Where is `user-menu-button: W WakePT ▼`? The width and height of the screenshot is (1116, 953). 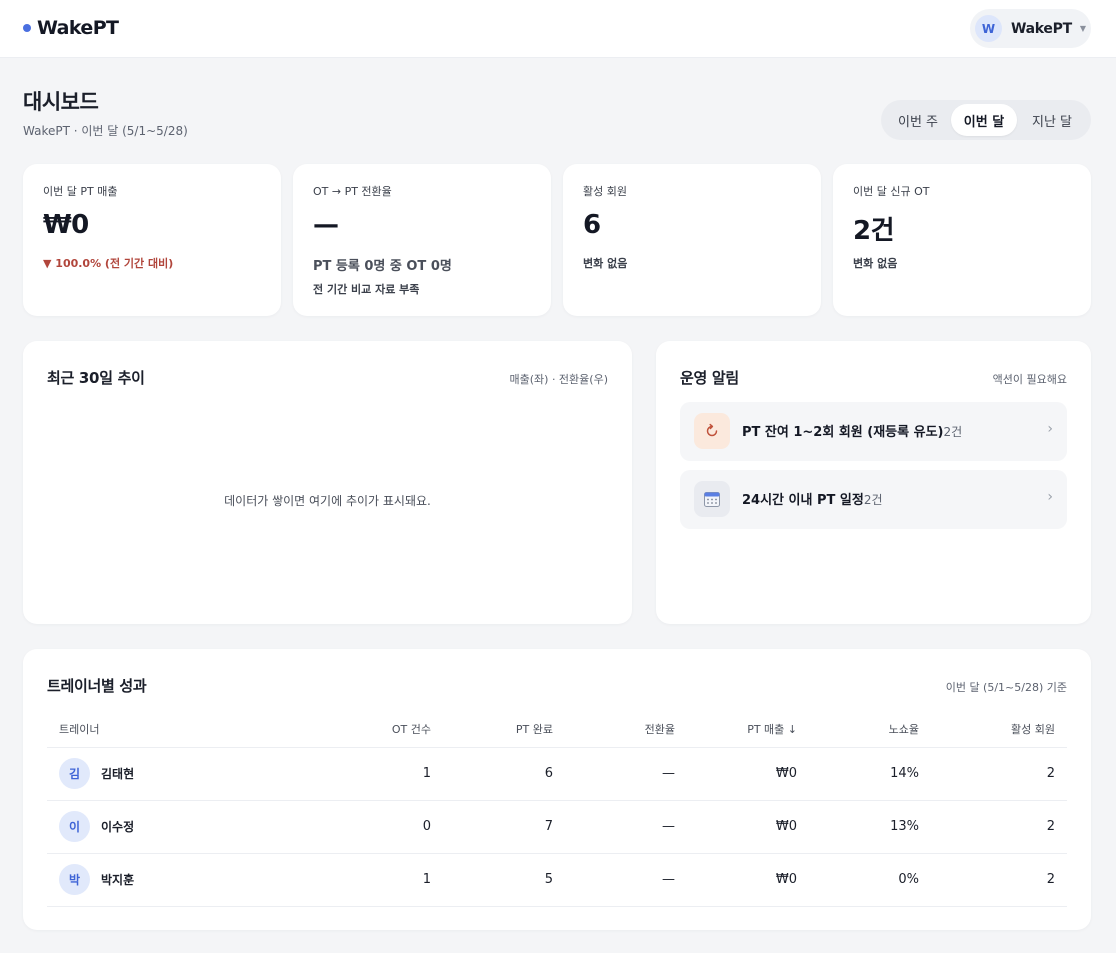
user-menu-button: W WakePT ▼ is located at coordinates (1030, 28).